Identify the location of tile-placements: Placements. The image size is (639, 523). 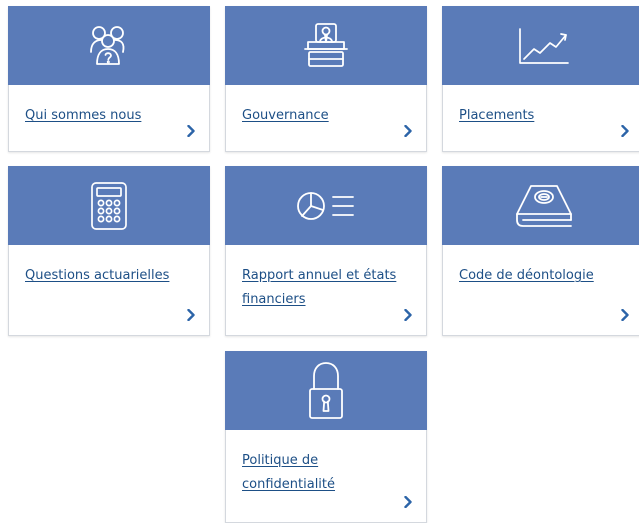
(540, 79).